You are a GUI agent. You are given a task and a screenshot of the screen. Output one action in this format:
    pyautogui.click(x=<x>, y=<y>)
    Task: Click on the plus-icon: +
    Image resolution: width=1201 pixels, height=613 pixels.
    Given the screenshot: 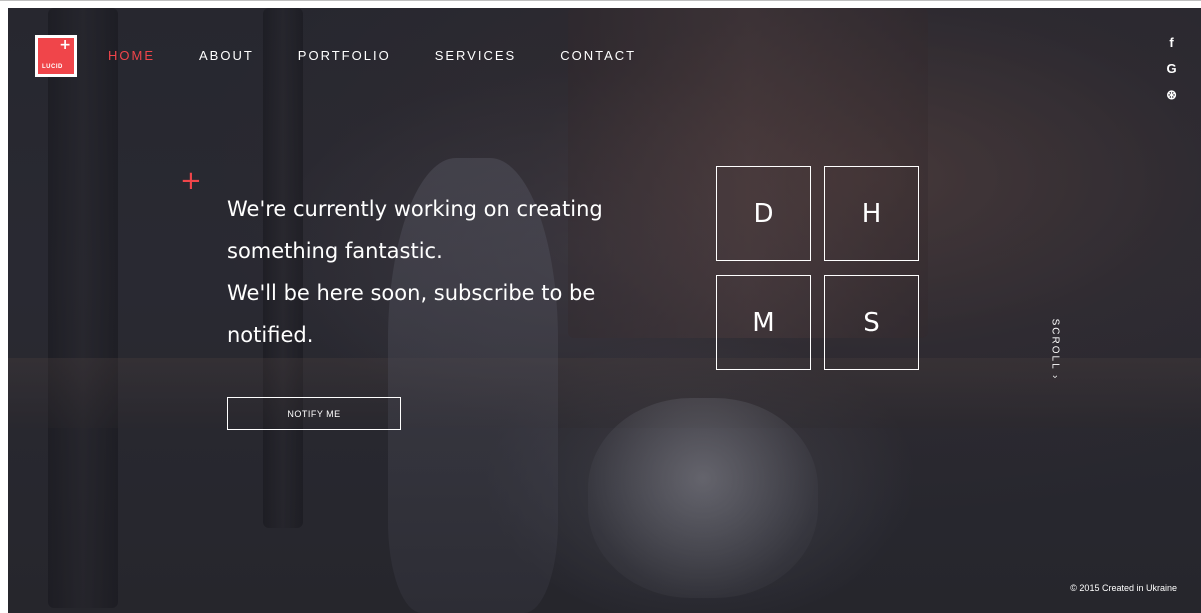 What is the action you would take?
    pyautogui.click(x=191, y=181)
    